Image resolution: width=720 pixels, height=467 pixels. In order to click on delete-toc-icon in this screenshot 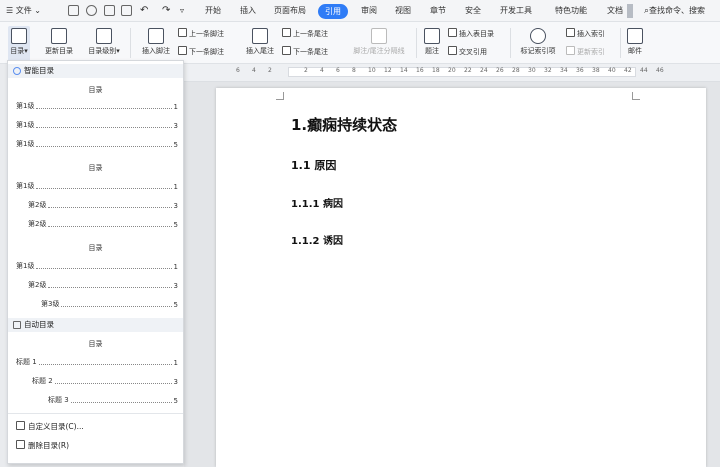, I will do `click(20, 444)`.